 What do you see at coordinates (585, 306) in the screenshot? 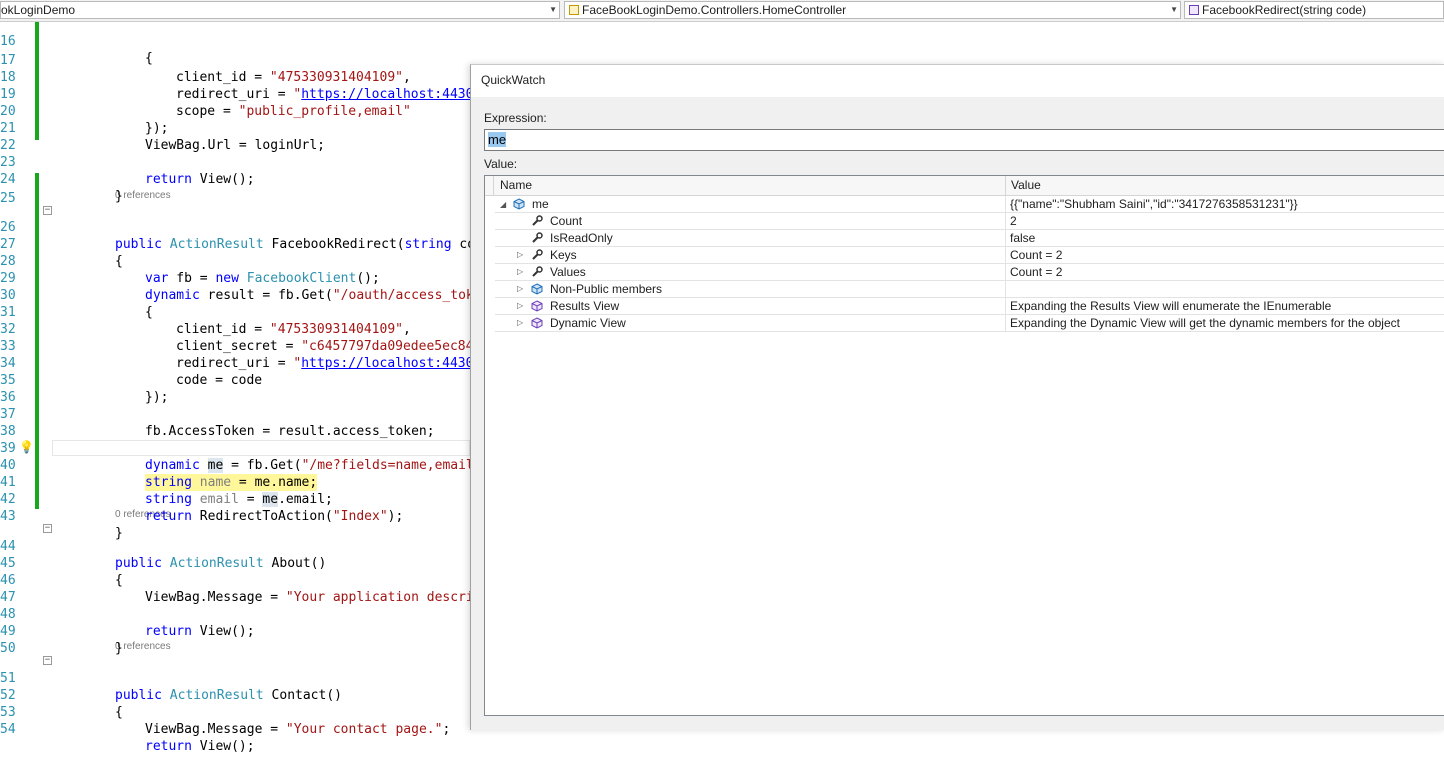
I see `watch-name: Results View` at bounding box center [585, 306].